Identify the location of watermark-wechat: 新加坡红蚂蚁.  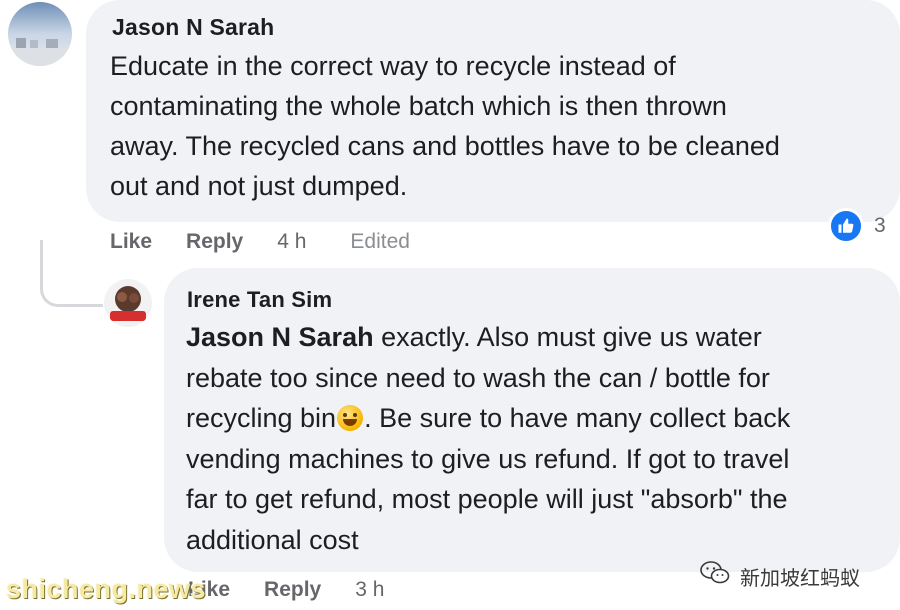
(780, 576).